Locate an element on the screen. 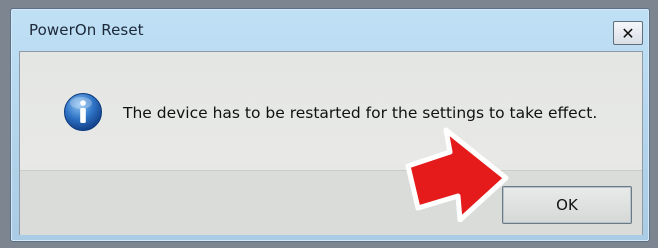  red-arrow-icon is located at coordinates (457, 174).